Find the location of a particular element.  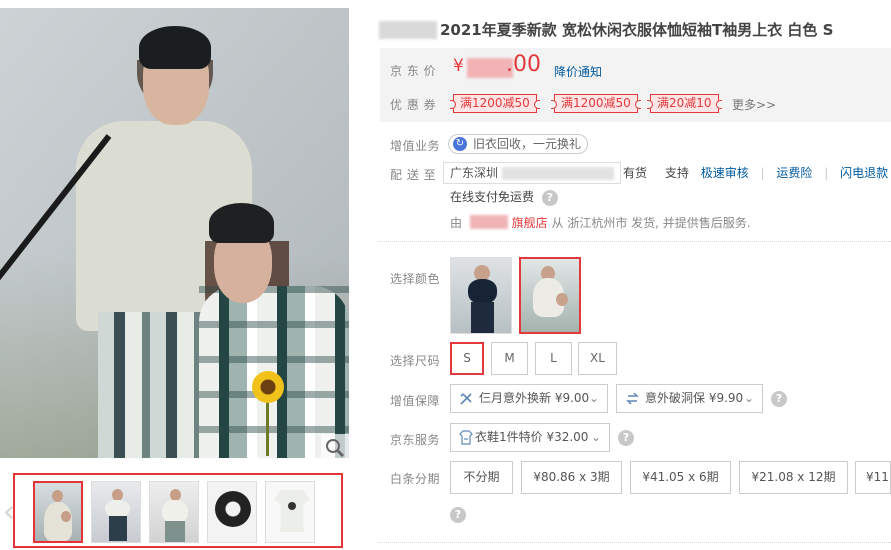

size-option-s: S is located at coordinates (467, 358).